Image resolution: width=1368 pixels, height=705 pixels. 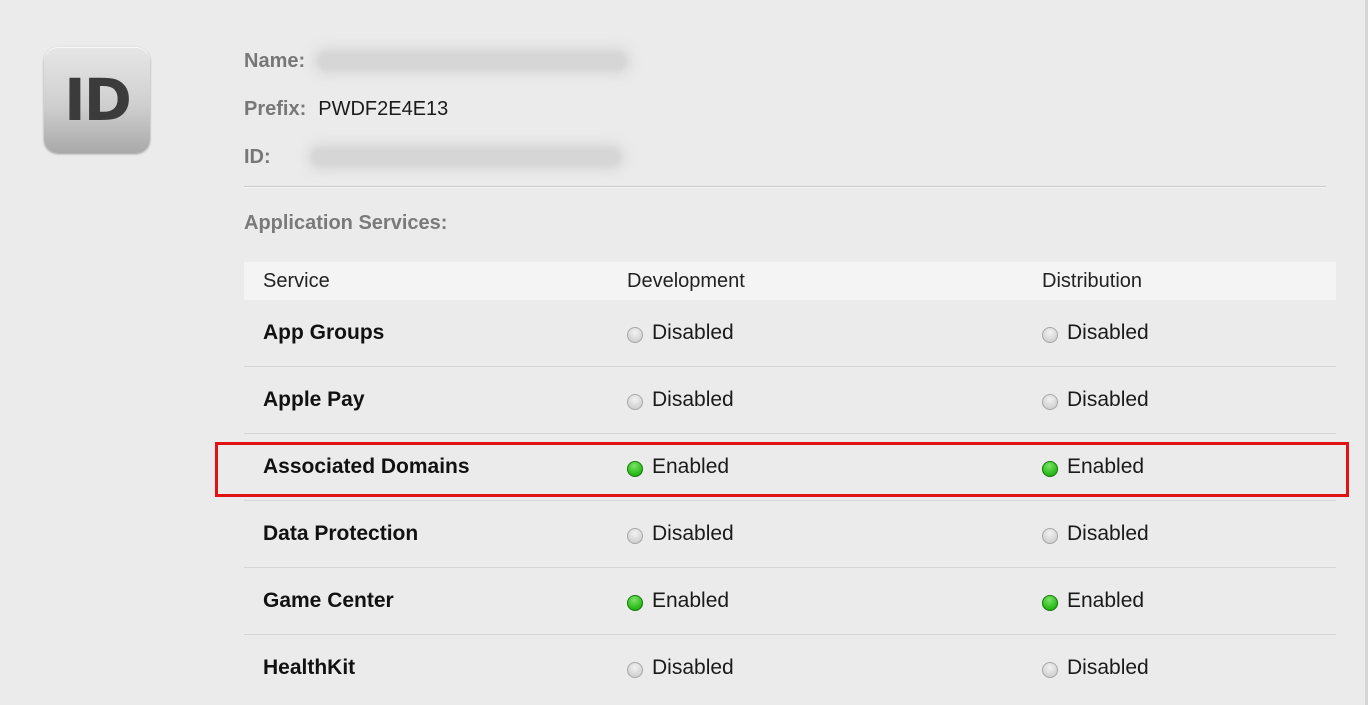 I want to click on header-service: Service, so click(x=296, y=280).